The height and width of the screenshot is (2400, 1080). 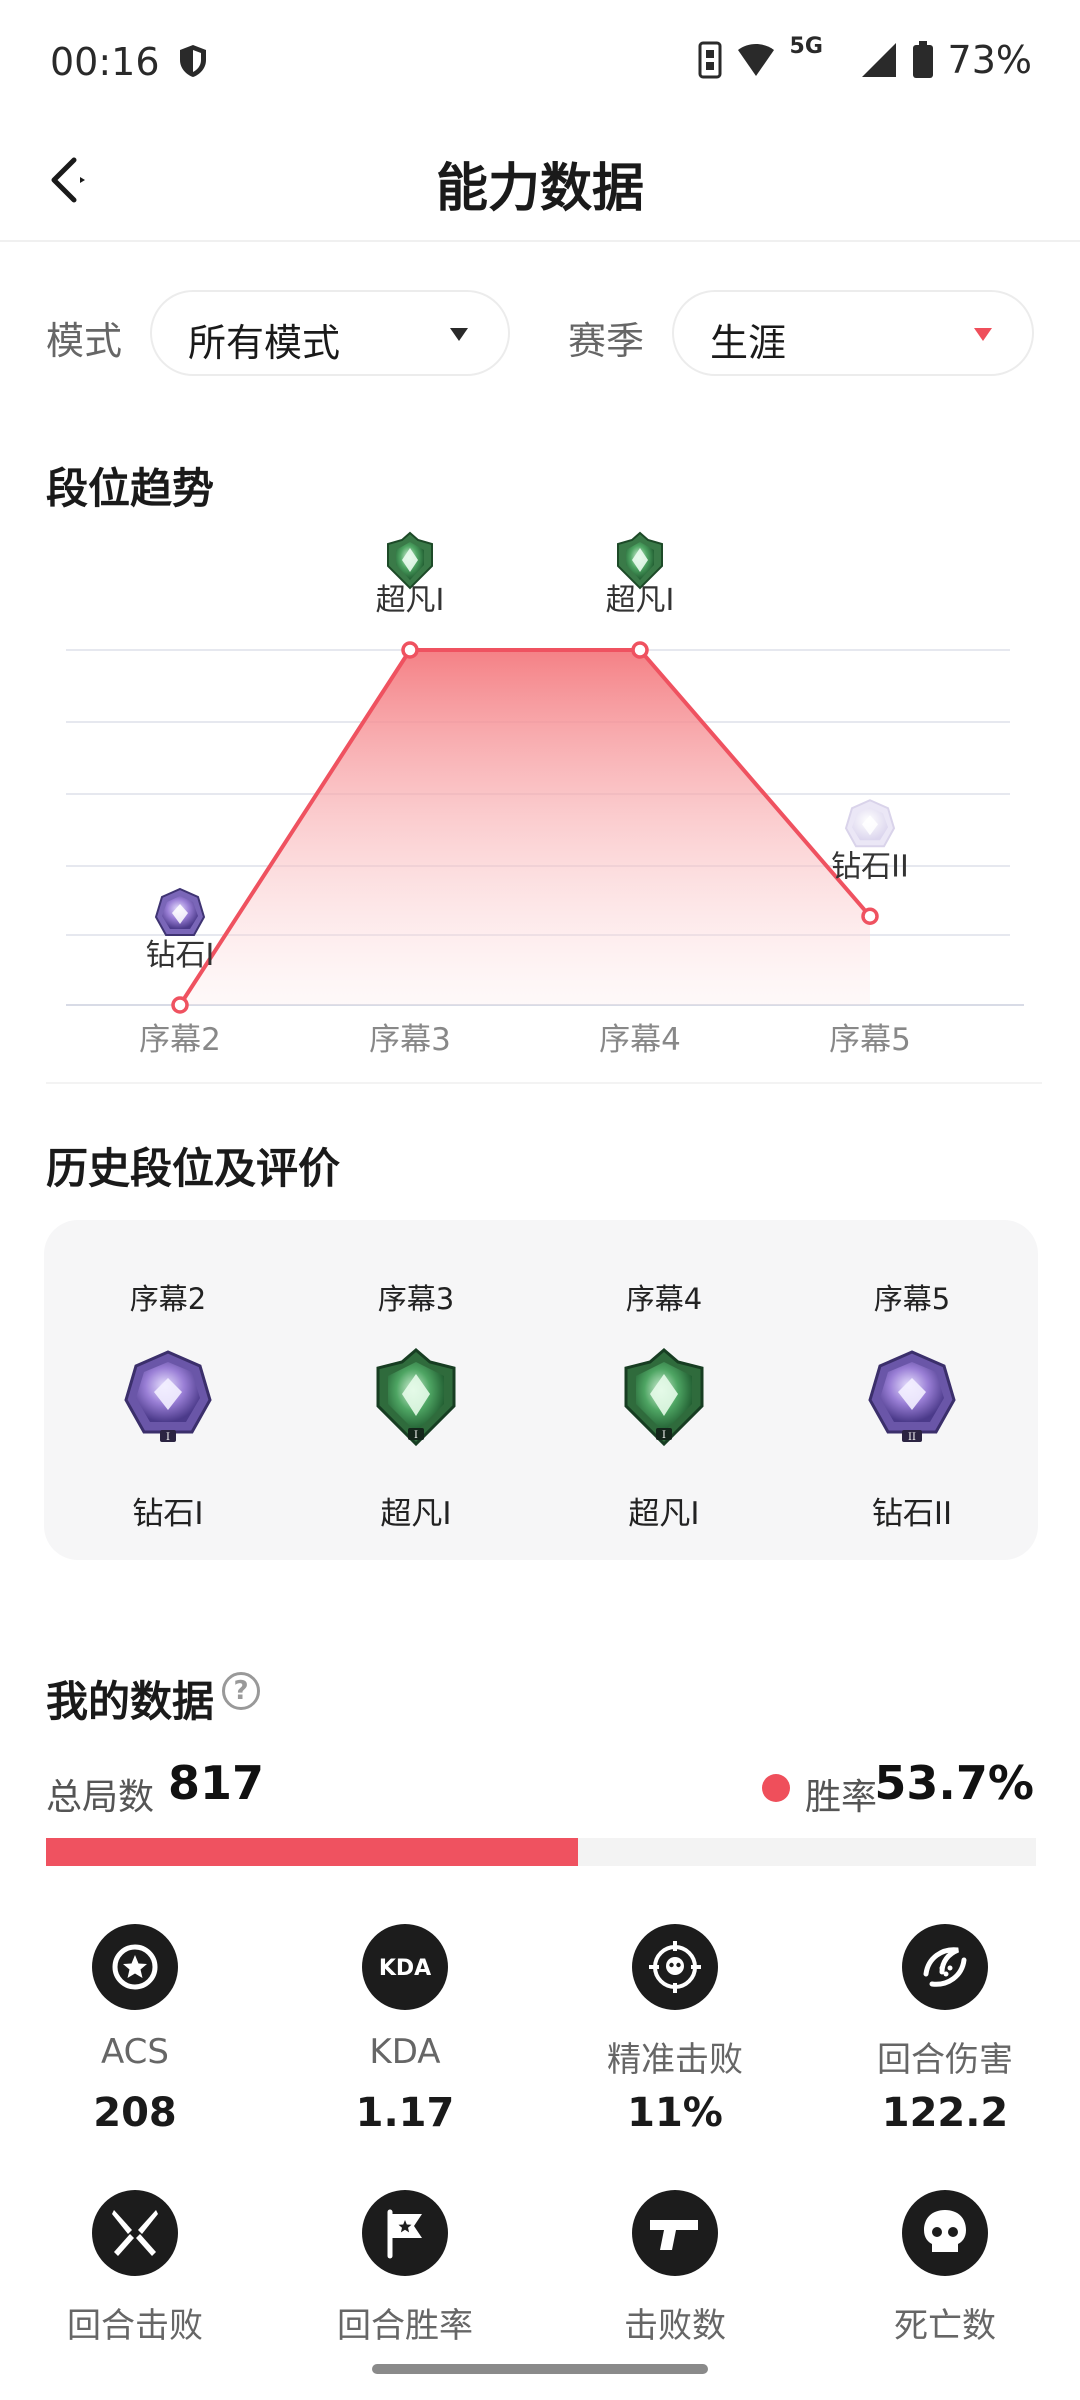 What do you see at coordinates (84, 341) in the screenshot?
I see `mode-label: 模式` at bounding box center [84, 341].